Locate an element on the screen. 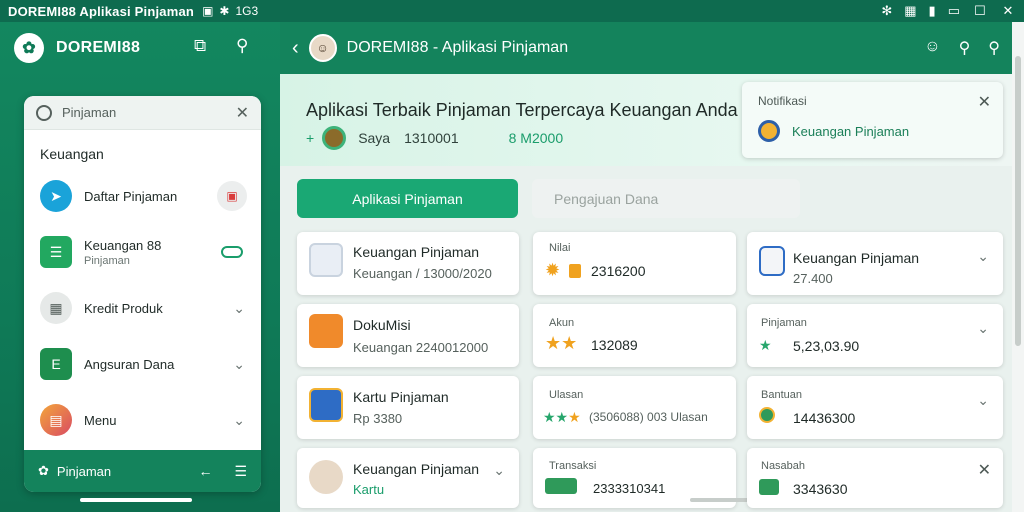 The image size is (1024, 512). briefcase-icon is located at coordinates (326, 331).